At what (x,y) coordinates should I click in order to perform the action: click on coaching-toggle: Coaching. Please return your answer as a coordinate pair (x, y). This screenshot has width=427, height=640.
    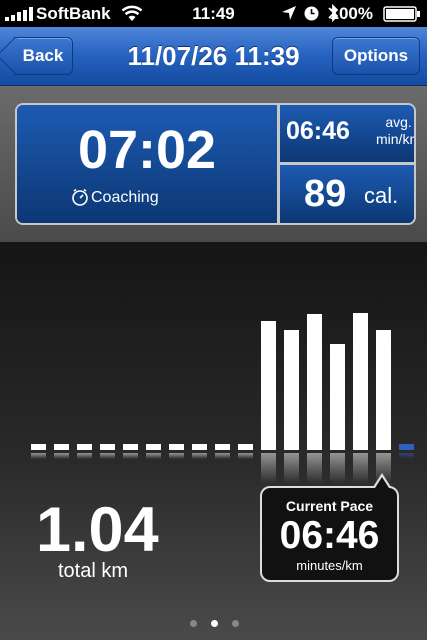
    Looking at the image, I should click on (115, 197).